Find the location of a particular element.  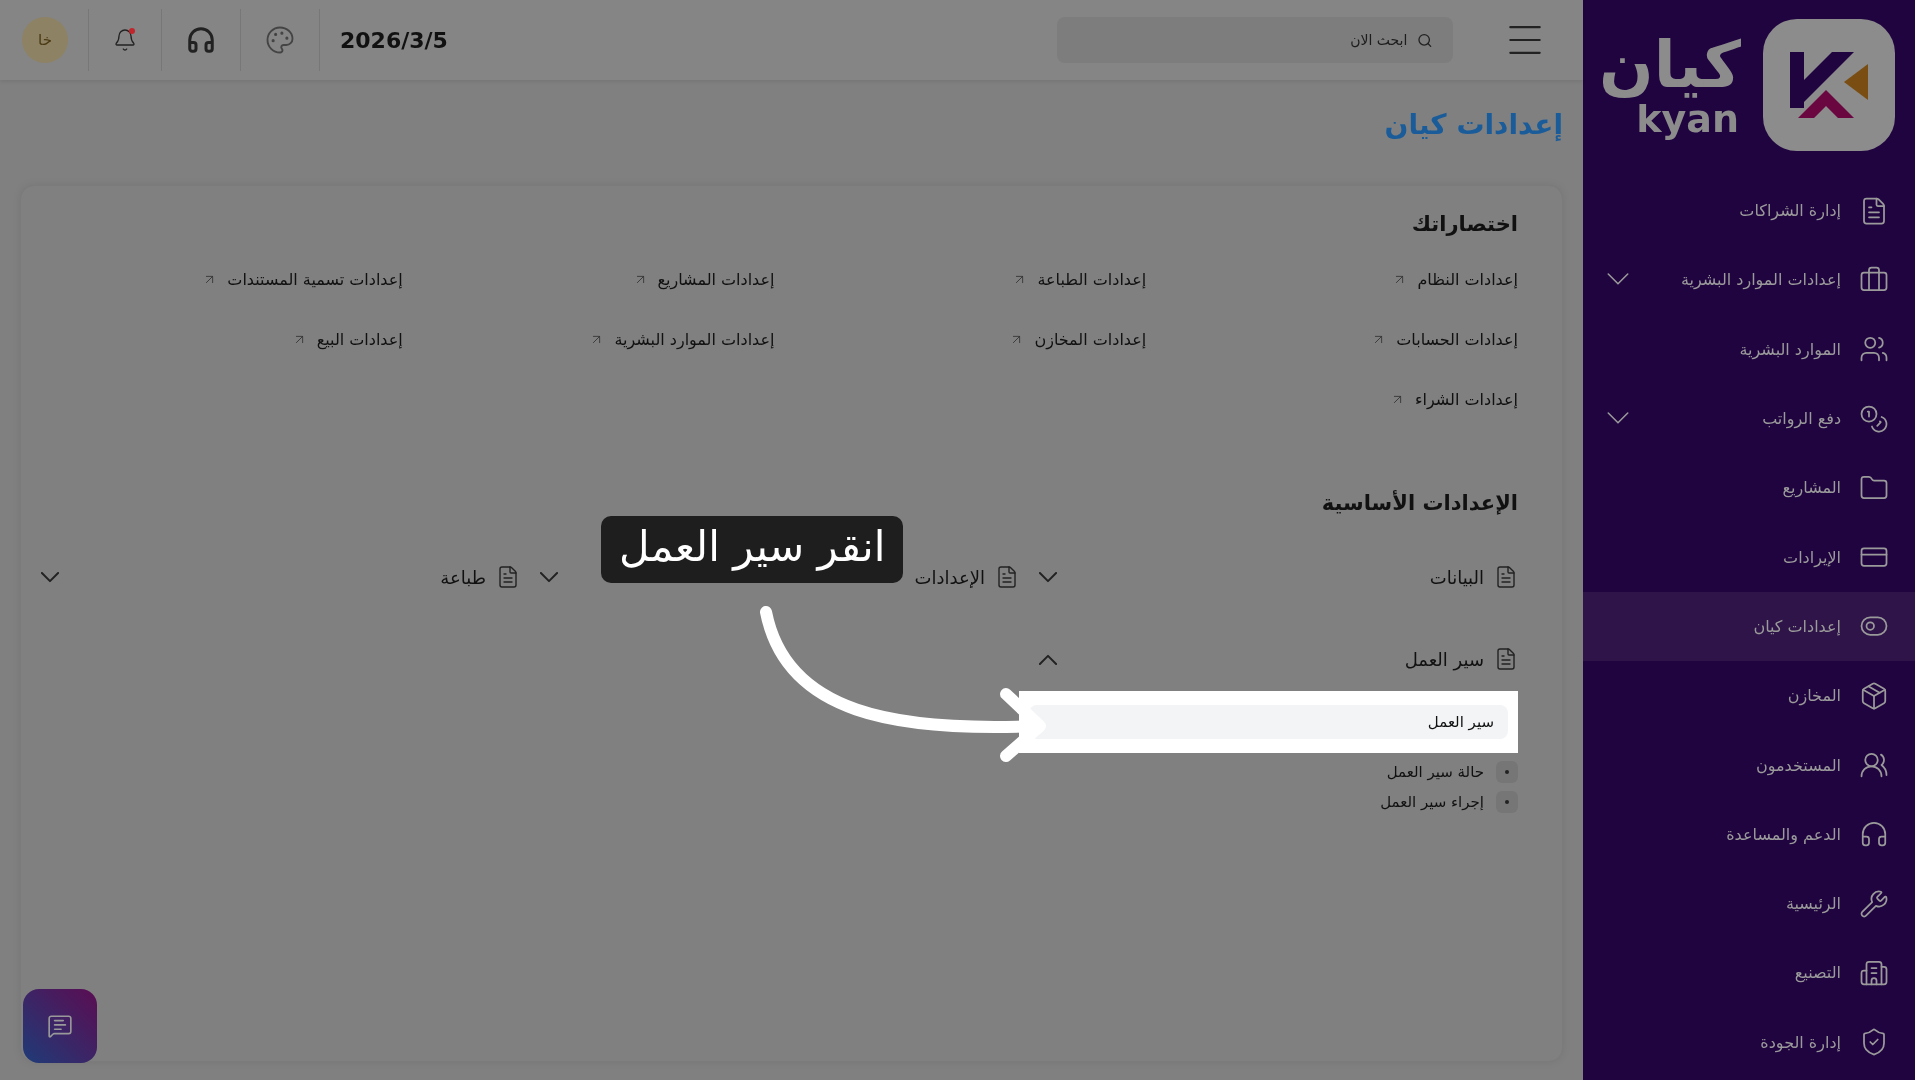

logo-wordmark: كيان is located at coordinates (1670, 66).